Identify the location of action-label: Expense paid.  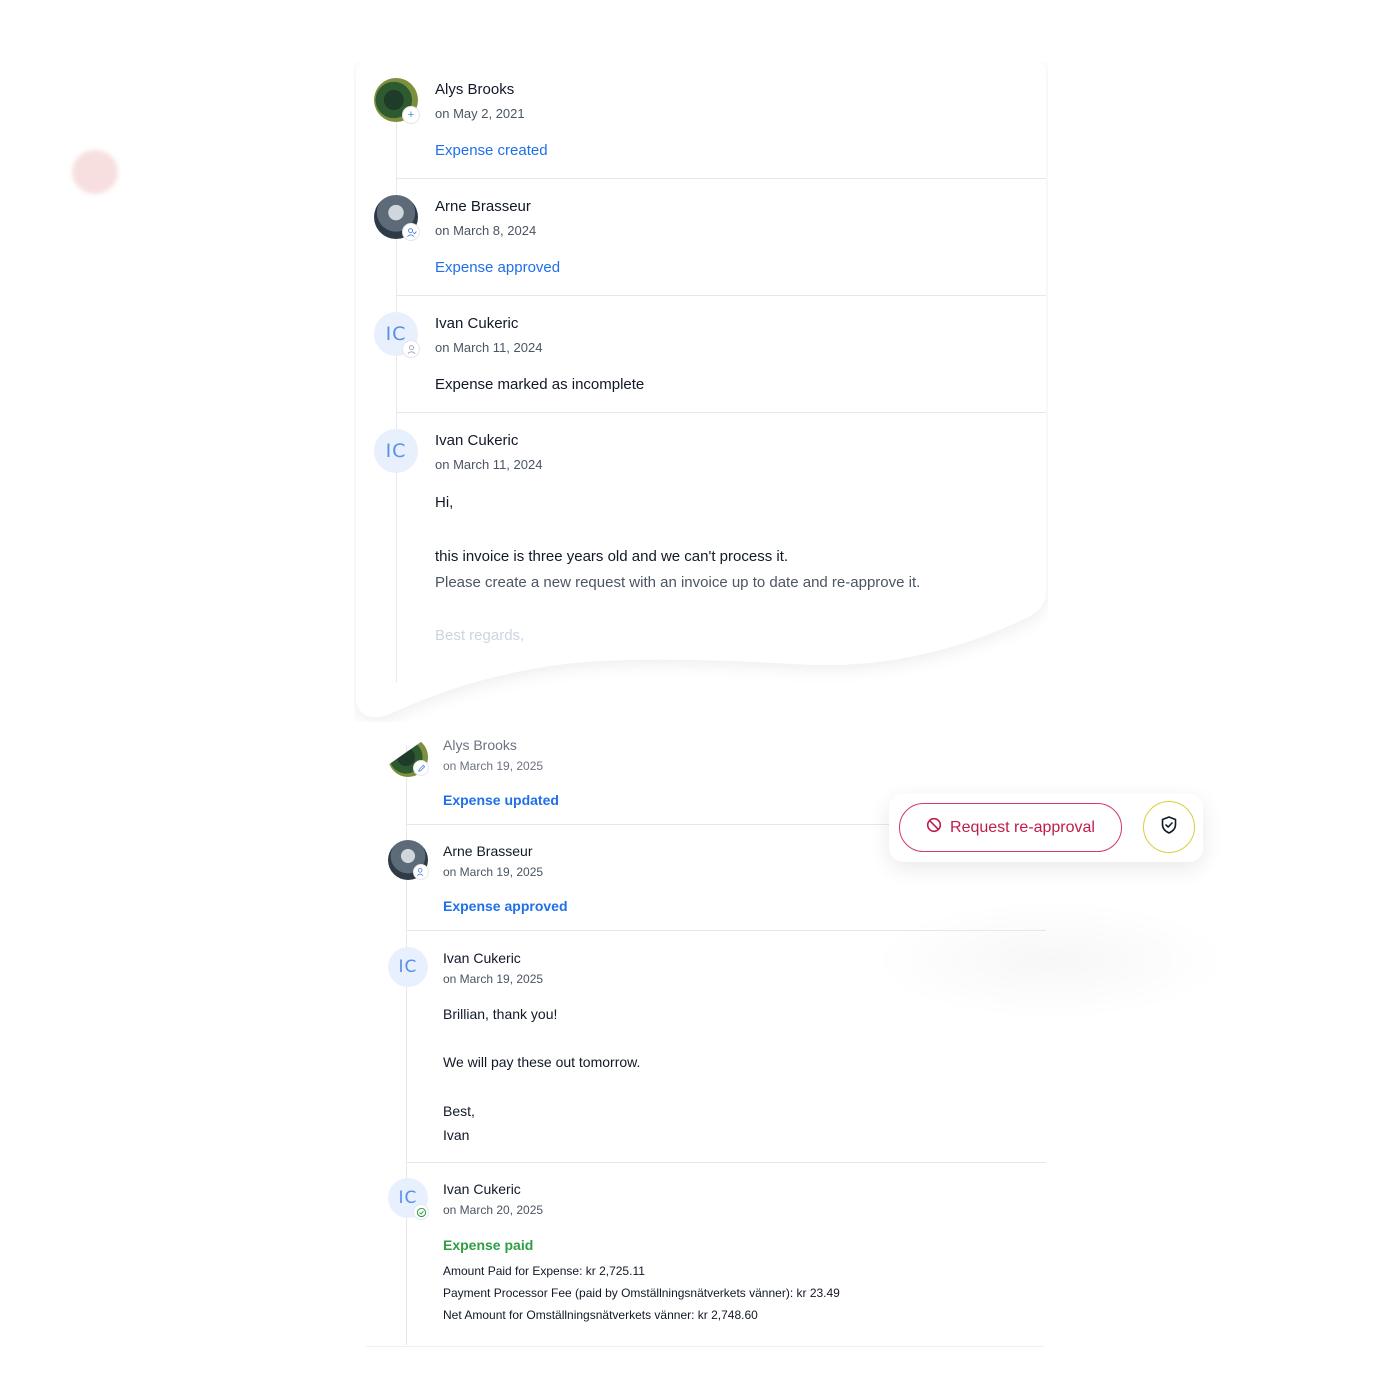
(488, 1245).